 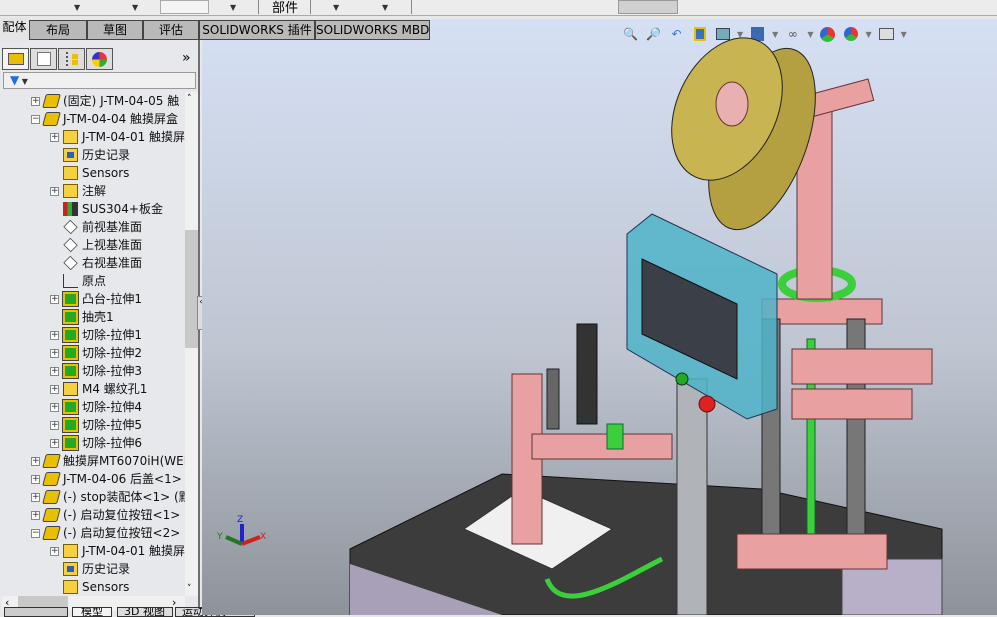 I want to click on material-icon, so click(x=70, y=209).